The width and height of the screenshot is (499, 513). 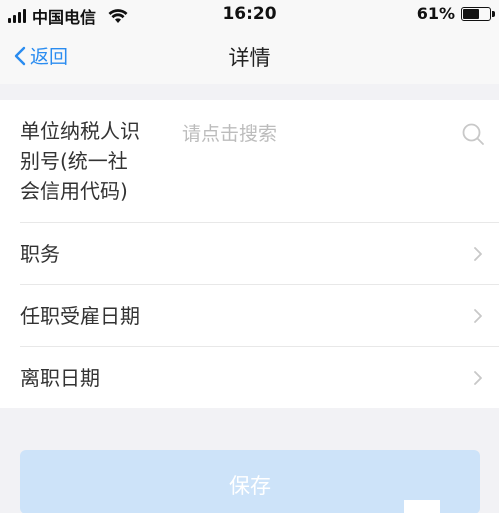 I want to click on tax-id-label-line1: 单位纳税人识, so click(x=80, y=131).